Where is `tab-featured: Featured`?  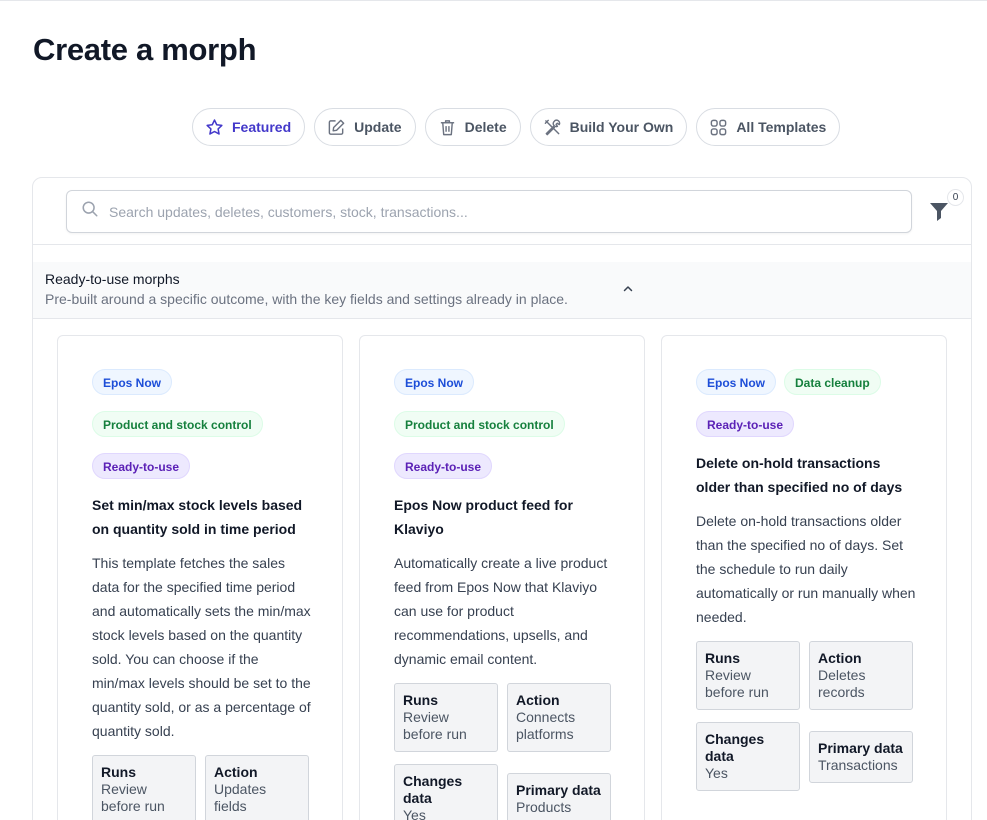
tab-featured: Featured is located at coordinates (249, 127).